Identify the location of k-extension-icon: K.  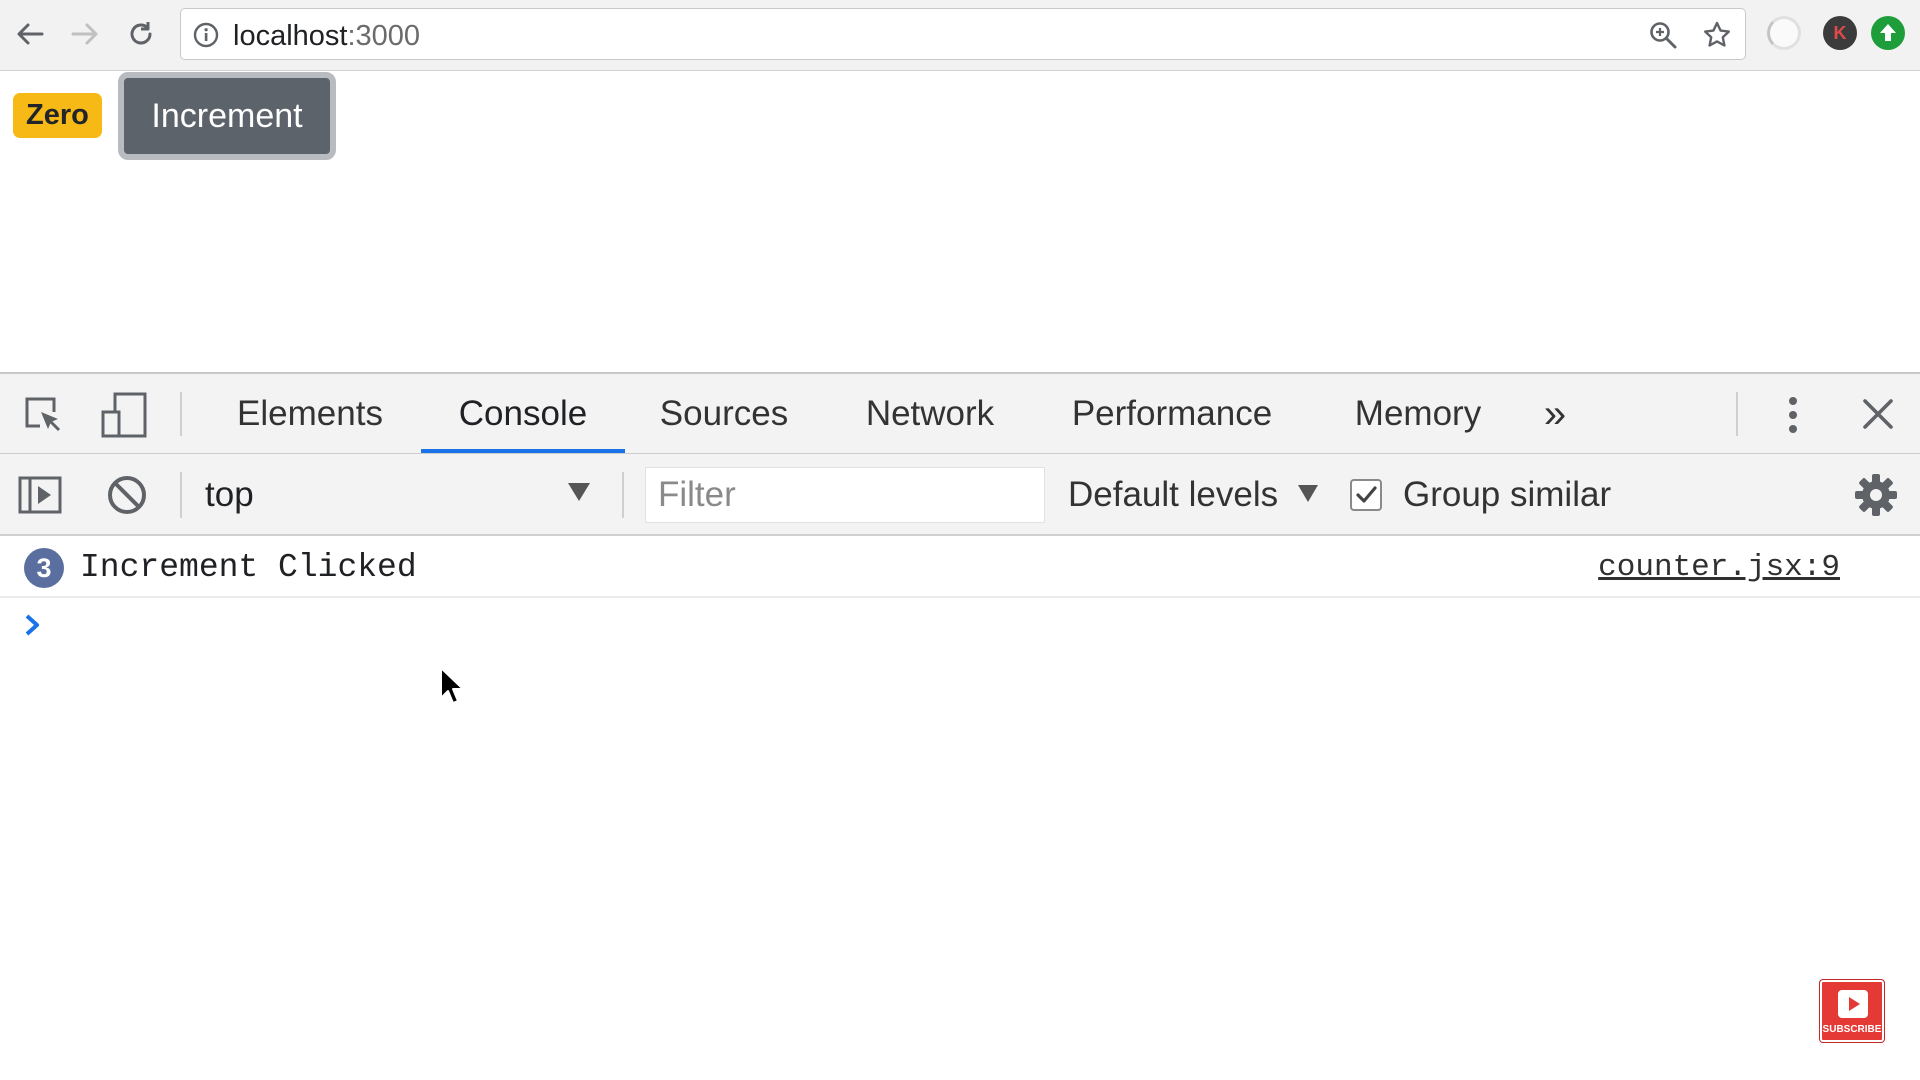
(1840, 33).